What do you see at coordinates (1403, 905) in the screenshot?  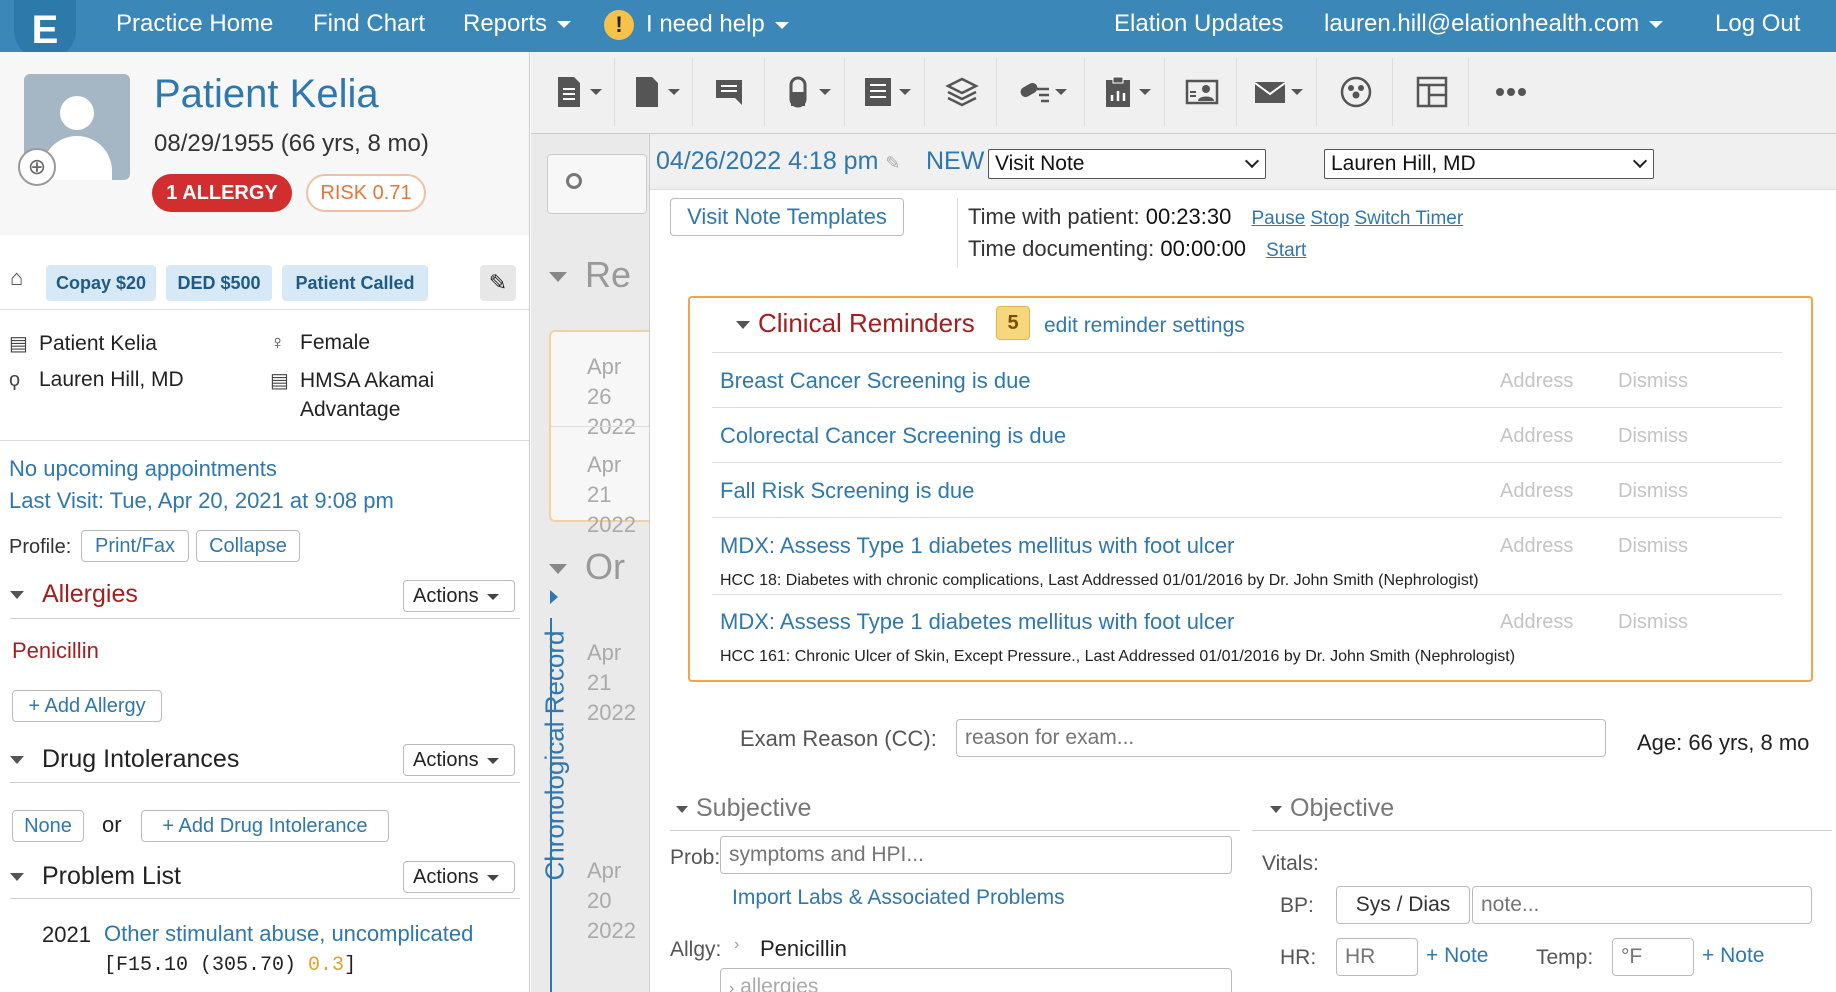 I see `bp-input: Sys / Dias` at bounding box center [1403, 905].